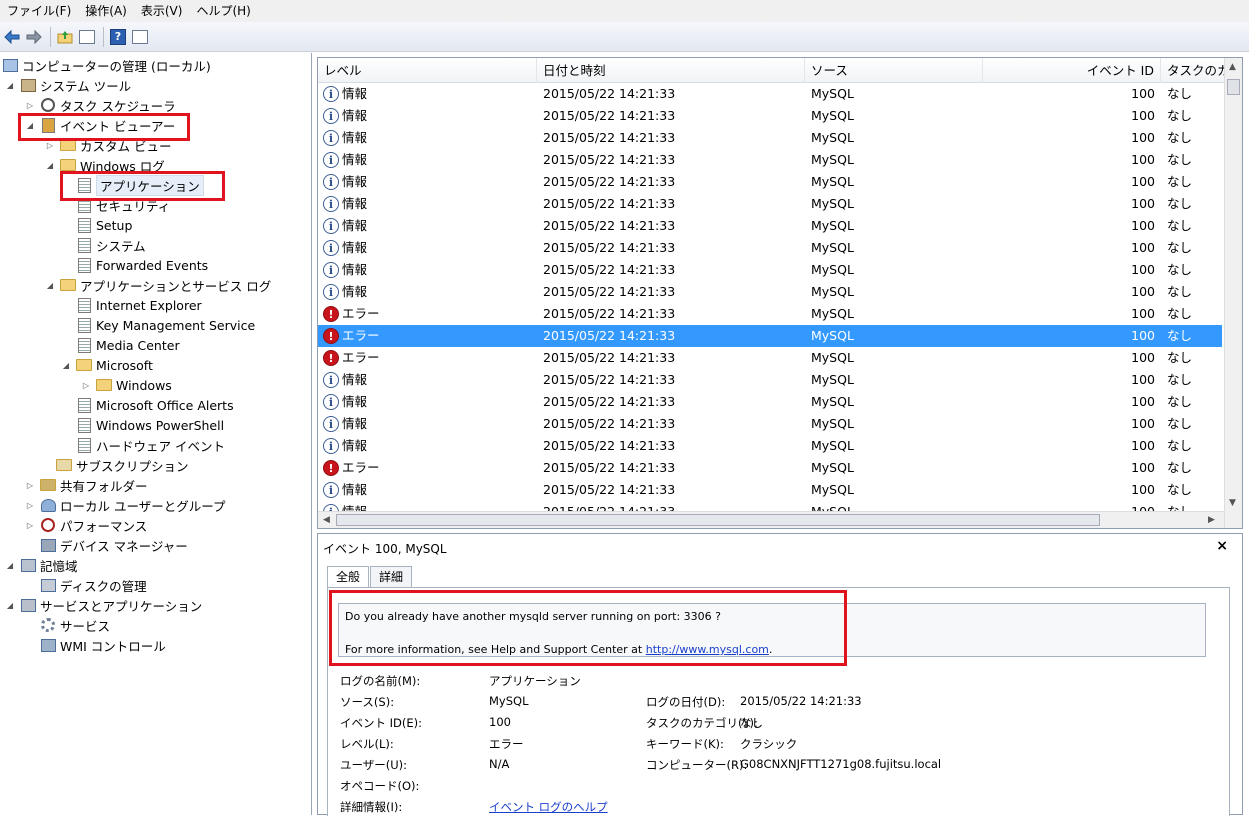  I want to click on tree-item-hardware-events: ハードウェア イベント, so click(150, 445).